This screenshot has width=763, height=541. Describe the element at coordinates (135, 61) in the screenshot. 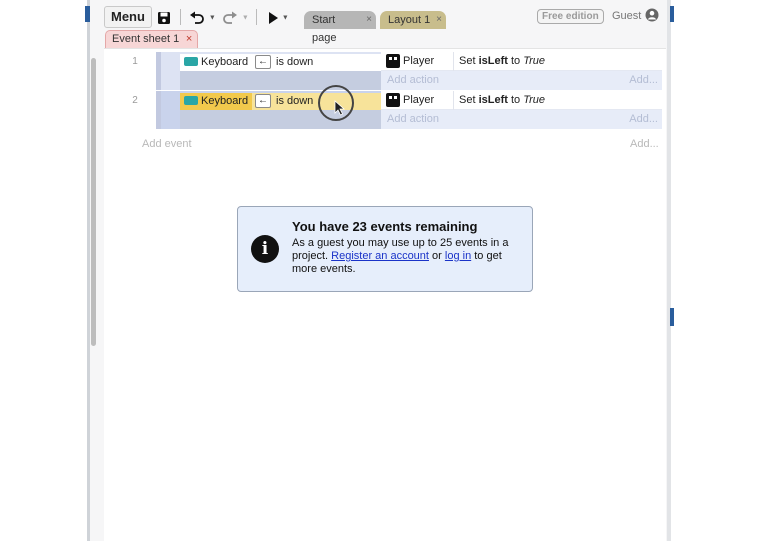

I see `event-number: 1` at that location.